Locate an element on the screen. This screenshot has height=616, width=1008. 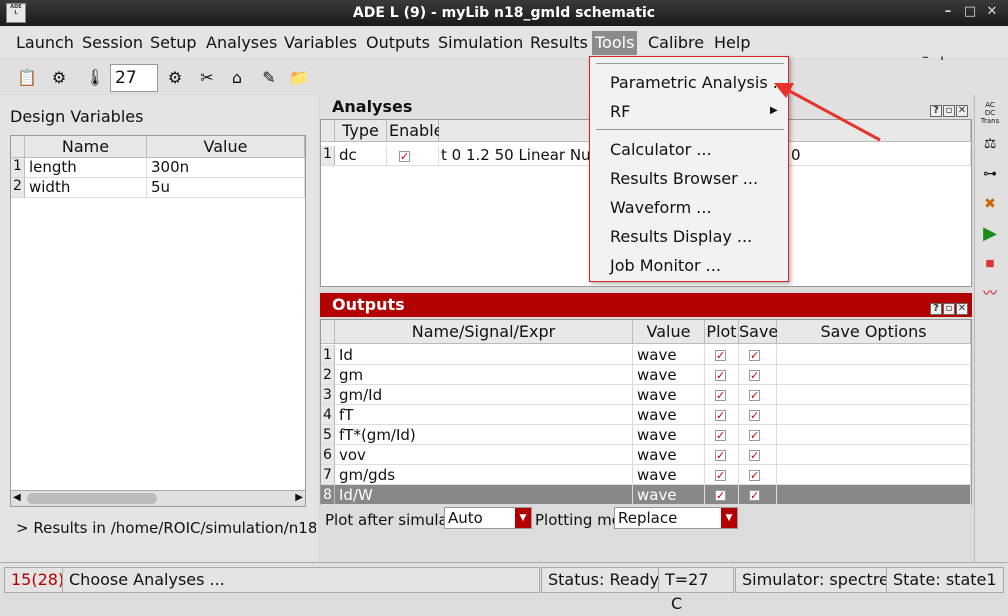
minimize-icon: – is located at coordinates (948, 12).